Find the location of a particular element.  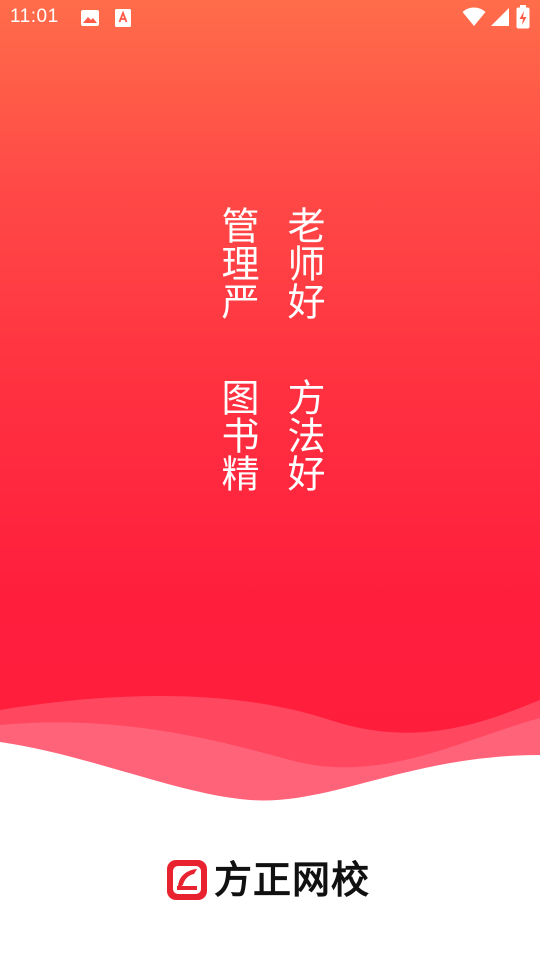

status-time: 11:01 is located at coordinates (34, 16).